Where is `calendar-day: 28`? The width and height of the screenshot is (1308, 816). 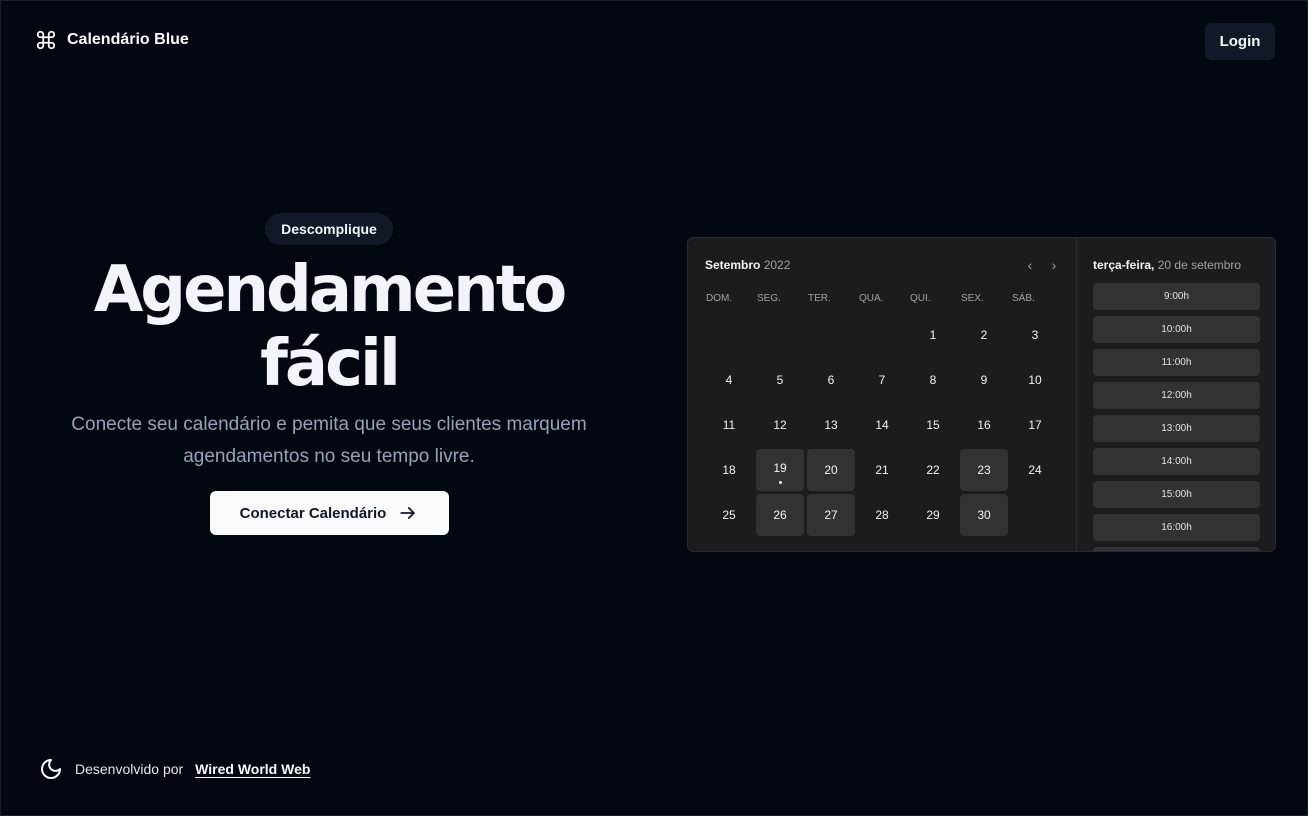 calendar-day: 28 is located at coordinates (882, 515).